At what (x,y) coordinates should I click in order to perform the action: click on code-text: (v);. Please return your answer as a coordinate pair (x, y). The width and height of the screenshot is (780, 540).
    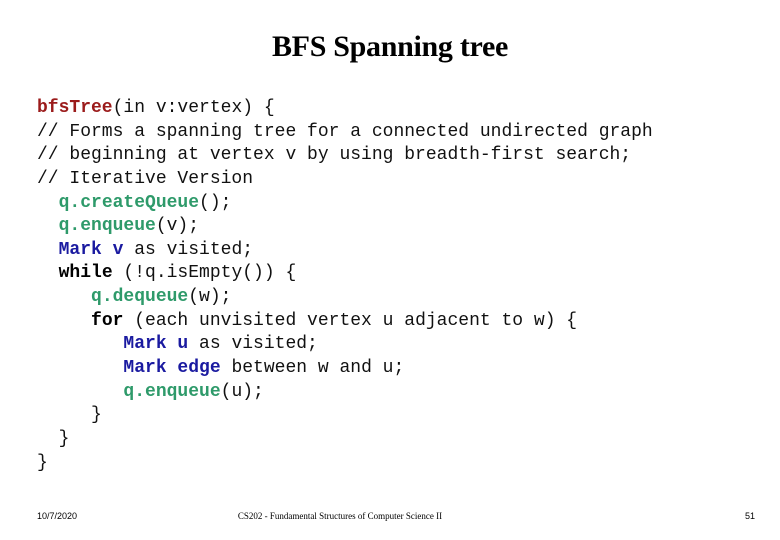
    Looking at the image, I should click on (177, 226).